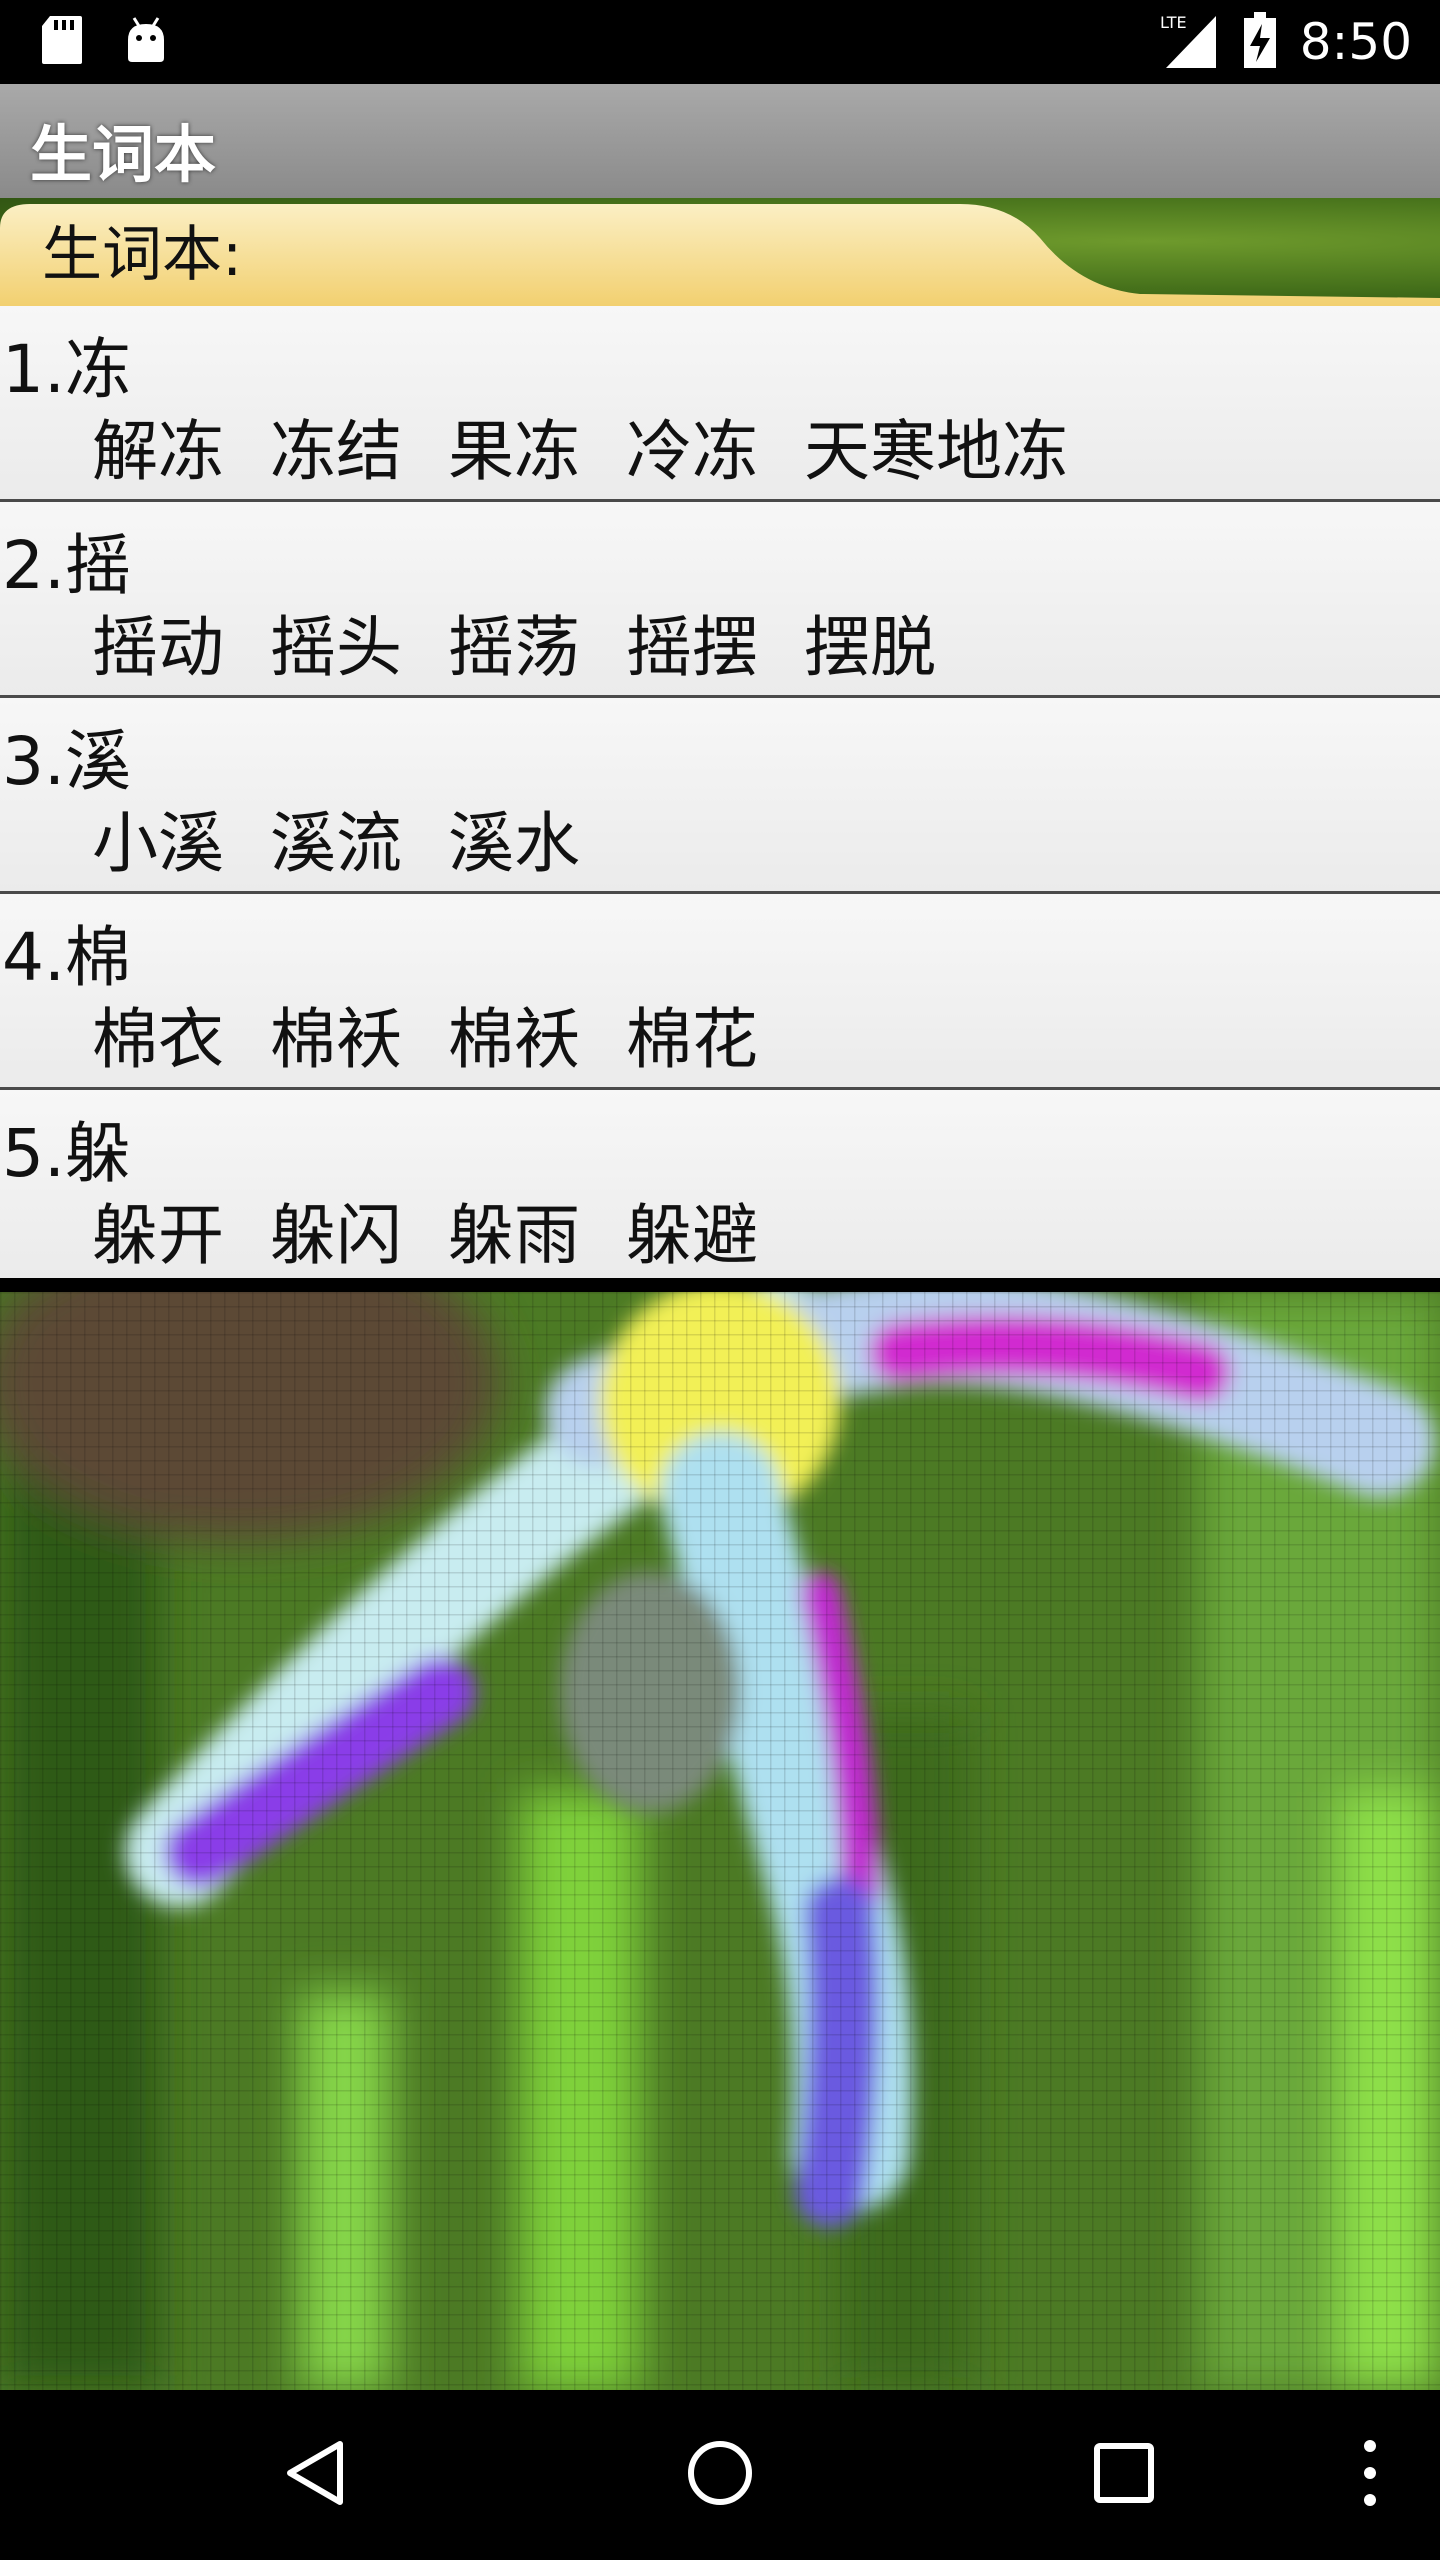  I want to click on recents-button, so click(1124, 2475).